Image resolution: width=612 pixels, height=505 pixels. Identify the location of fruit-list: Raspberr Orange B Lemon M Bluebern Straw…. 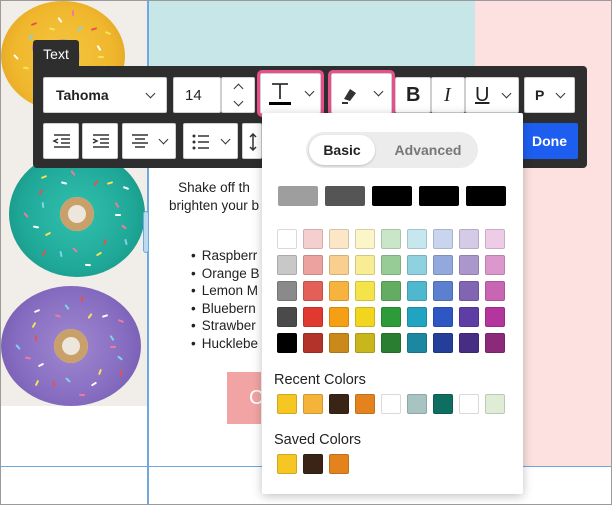
(226, 299).